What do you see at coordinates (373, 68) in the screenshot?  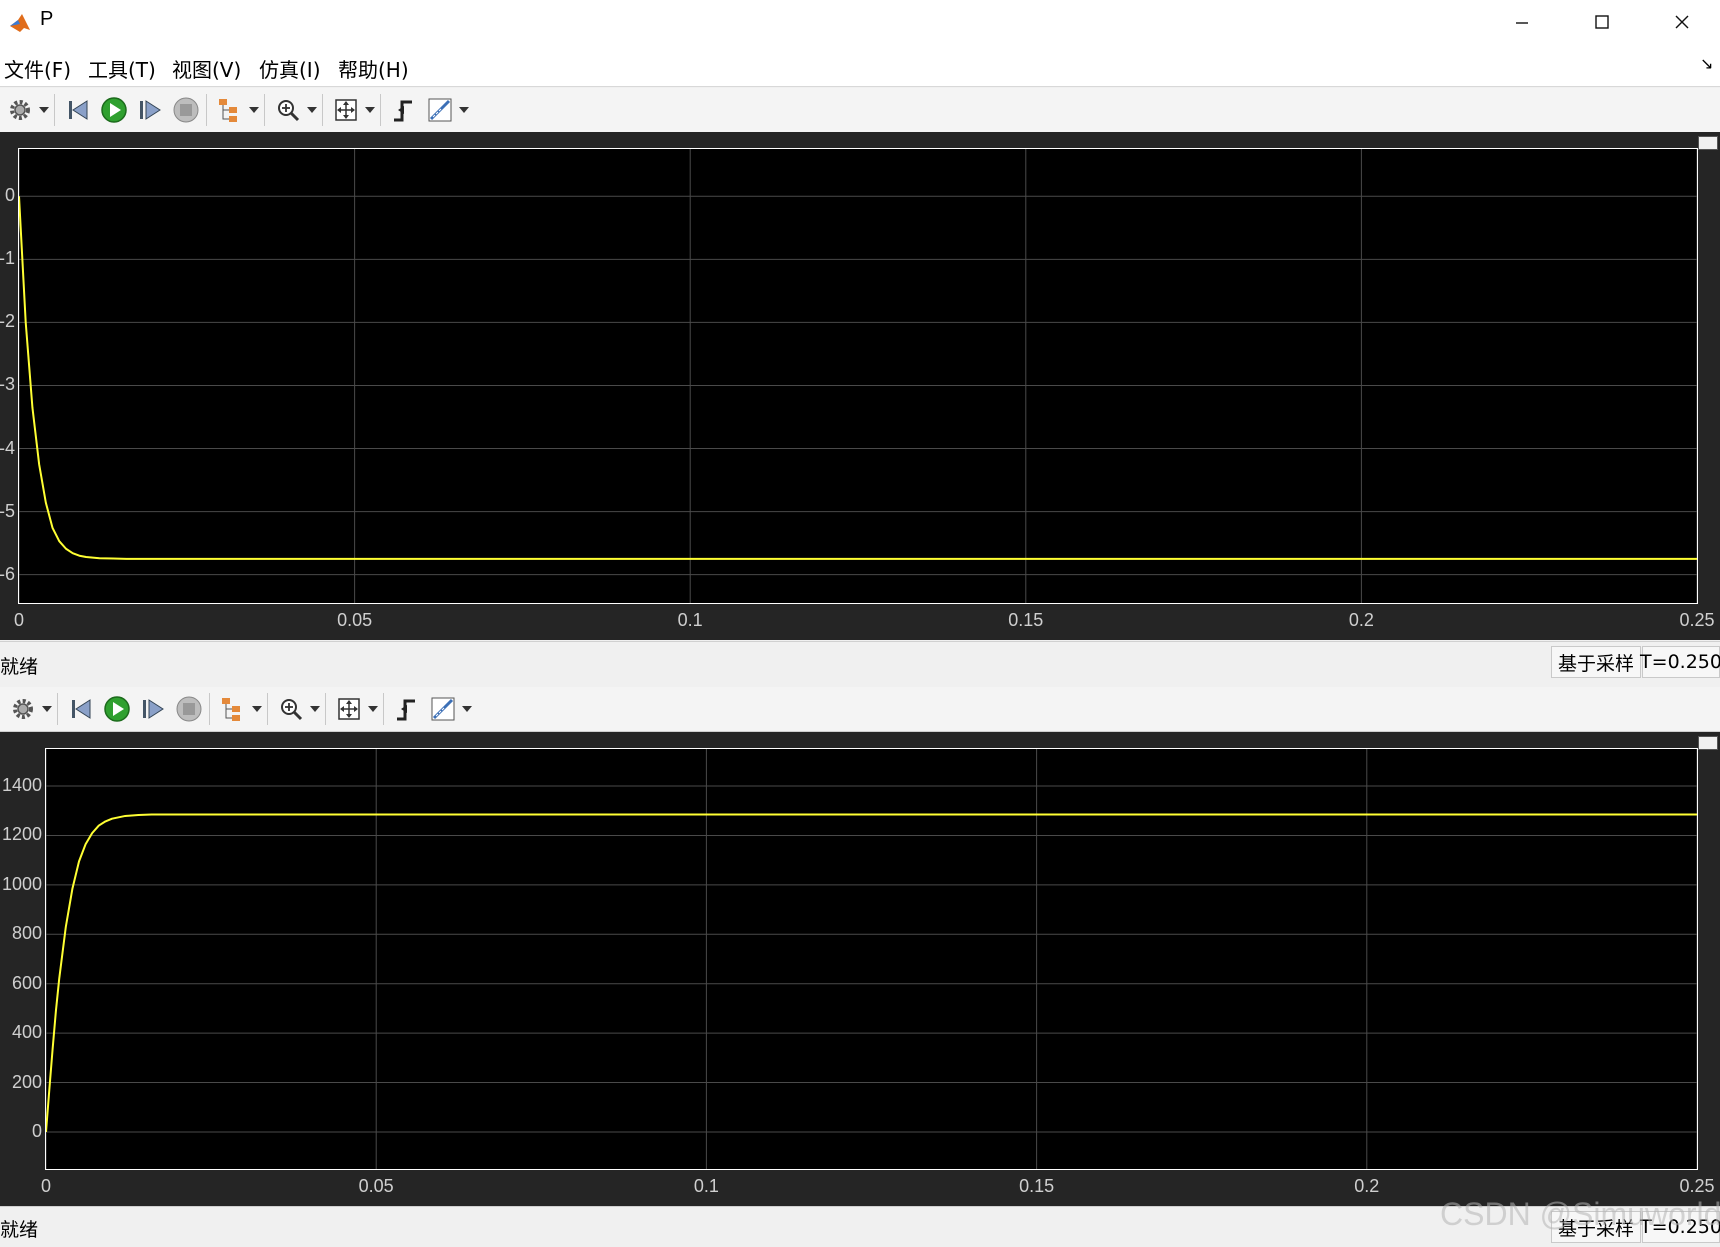 I see `menu-help: 帮助(H)` at bounding box center [373, 68].